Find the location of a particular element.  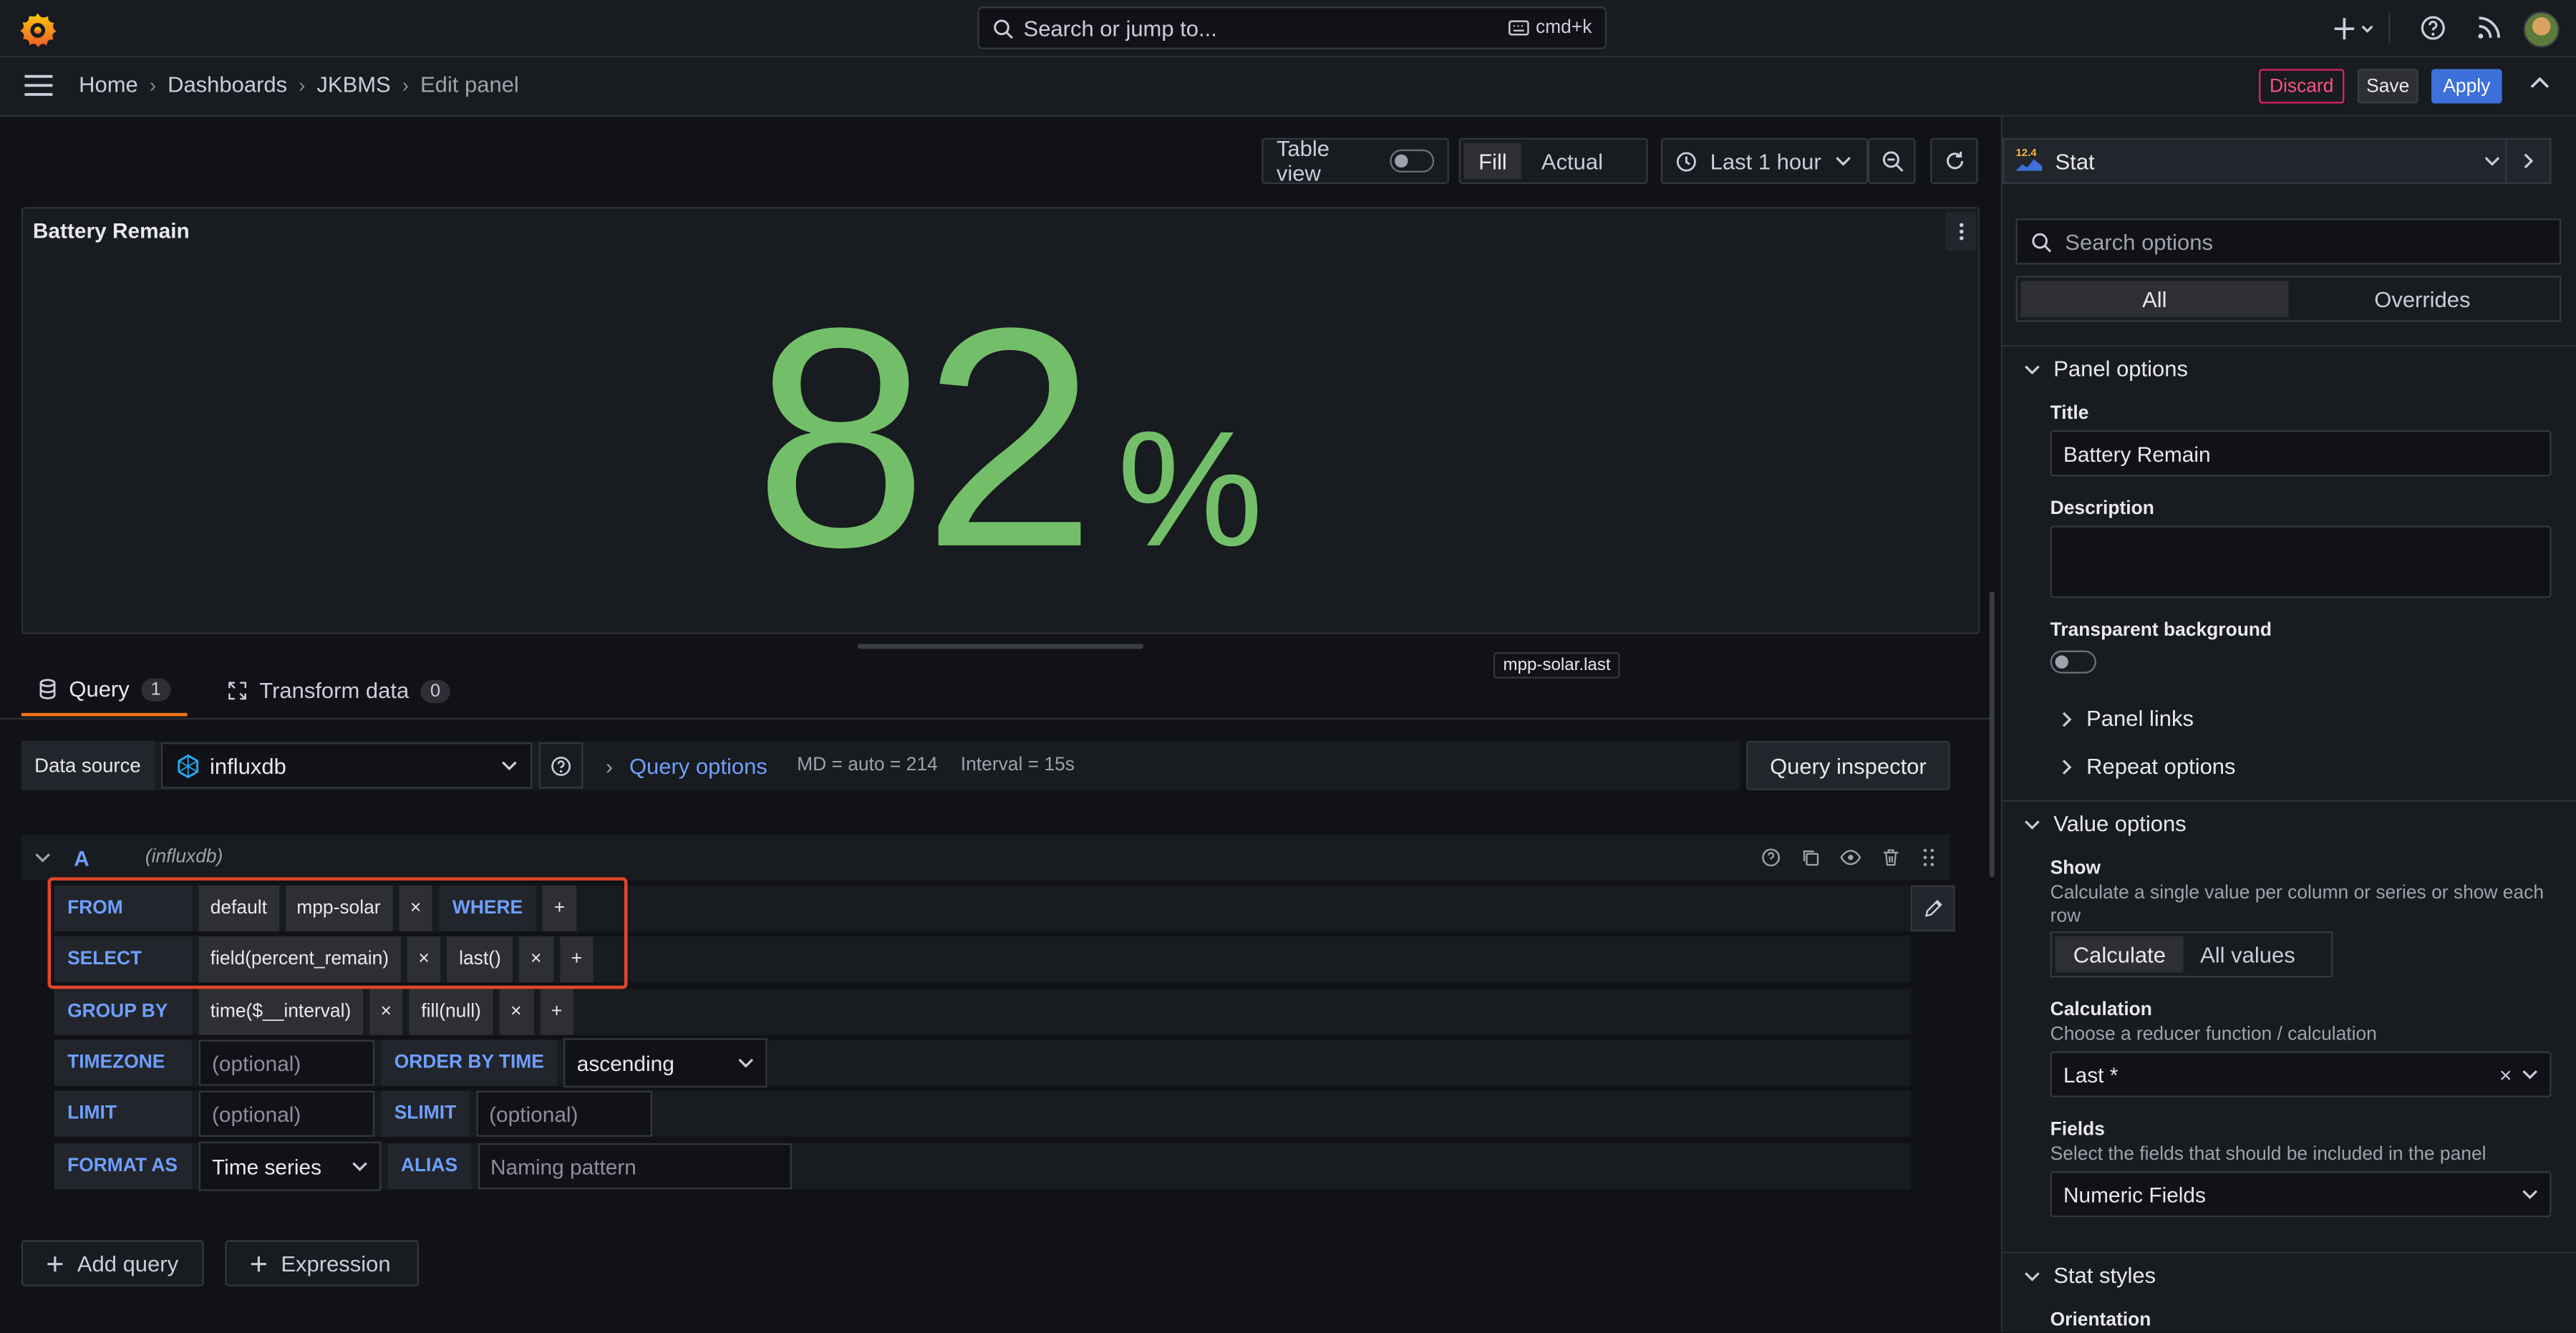

chevron-right-icon is located at coordinates (2066, 766).